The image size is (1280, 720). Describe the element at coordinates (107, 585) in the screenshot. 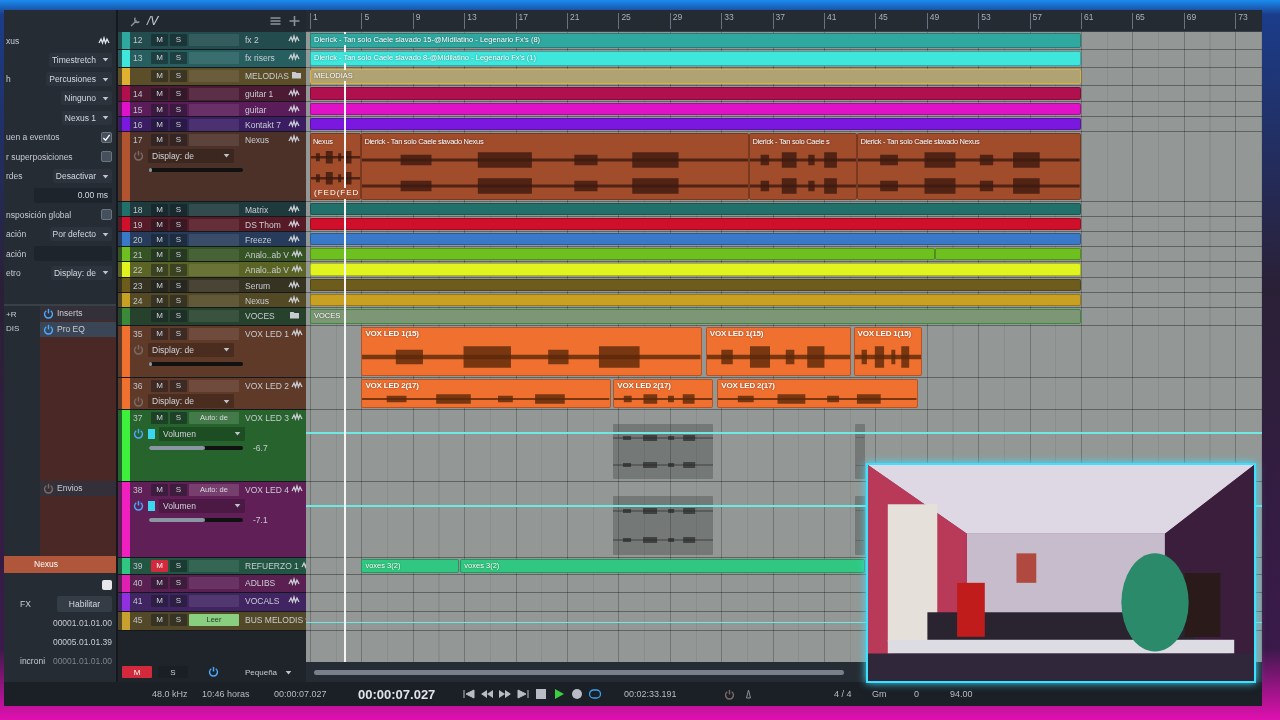

I see `option-checkbox` at that location.